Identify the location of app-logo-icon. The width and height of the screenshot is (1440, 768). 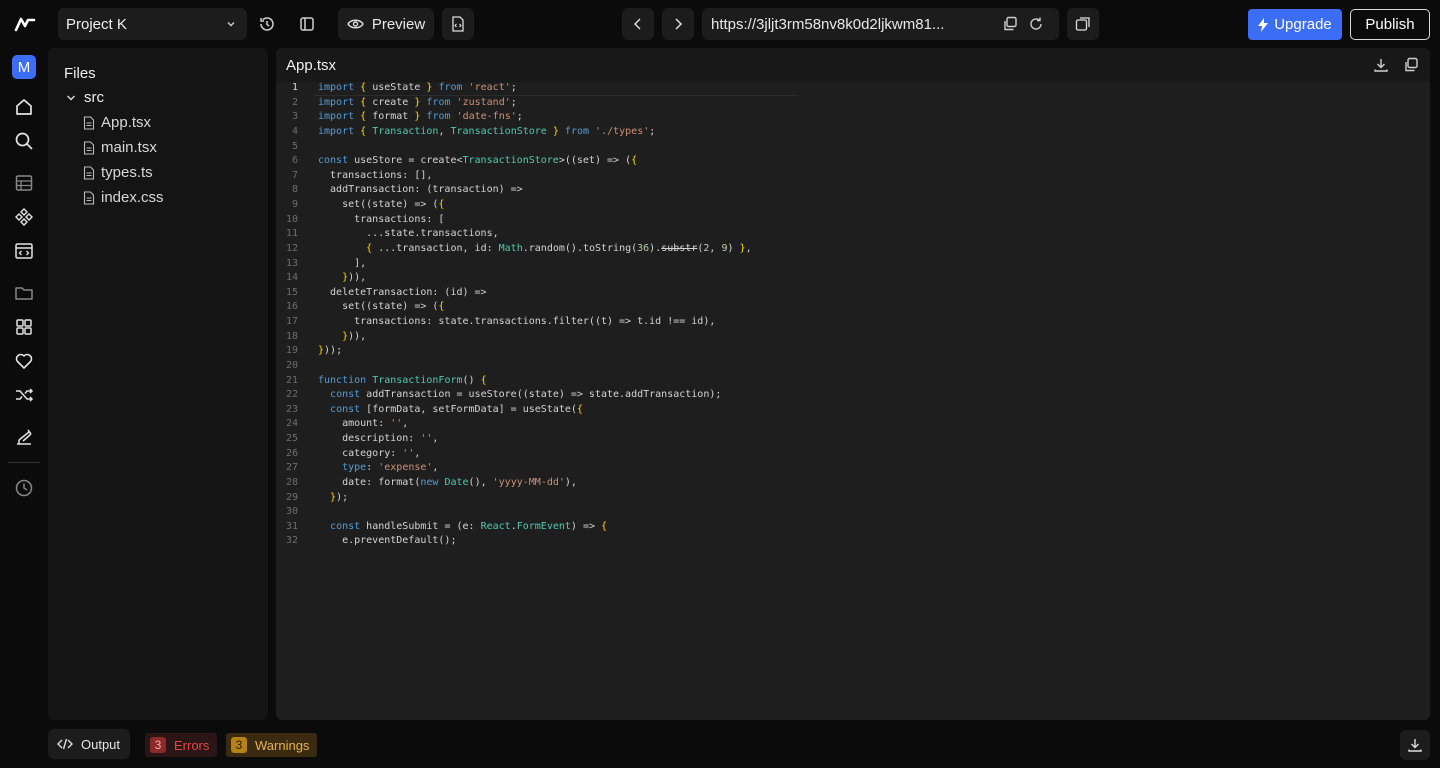
(25, 24).